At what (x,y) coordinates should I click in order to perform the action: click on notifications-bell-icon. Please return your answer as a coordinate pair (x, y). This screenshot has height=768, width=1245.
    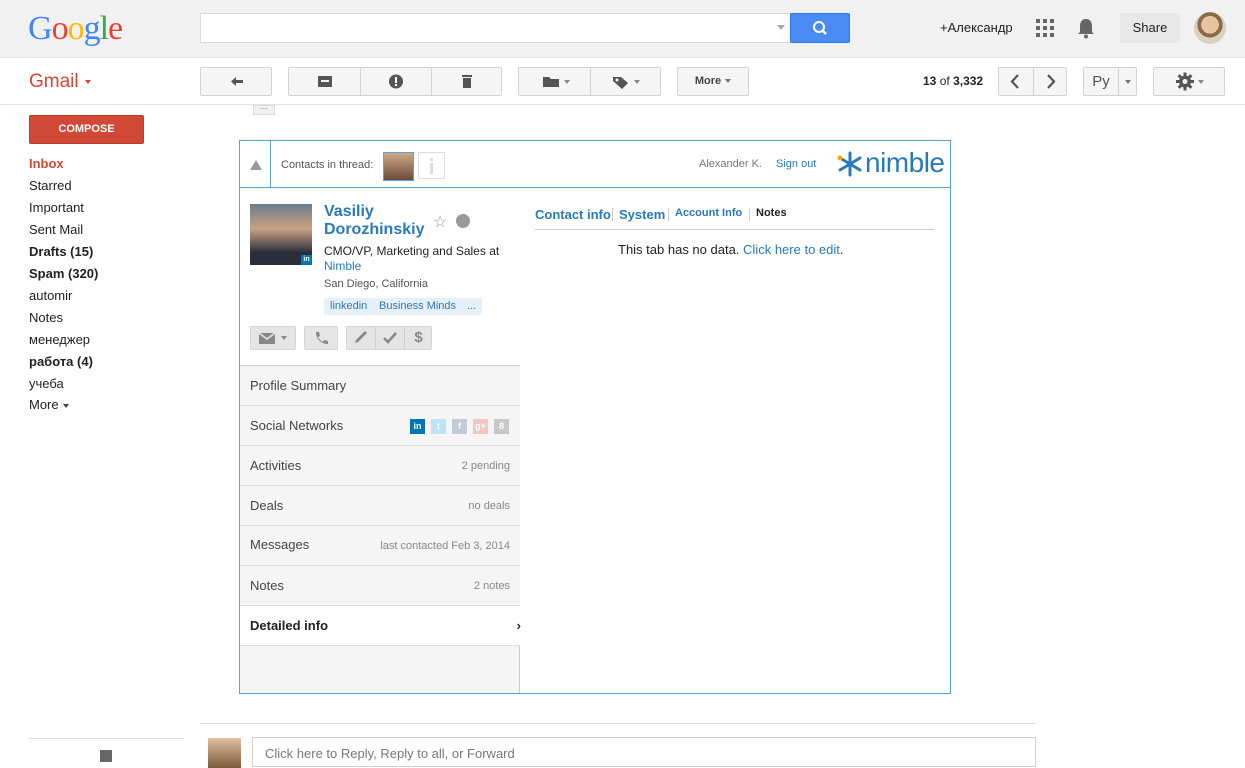
    Looking at the image, I should click on (1086, 28).